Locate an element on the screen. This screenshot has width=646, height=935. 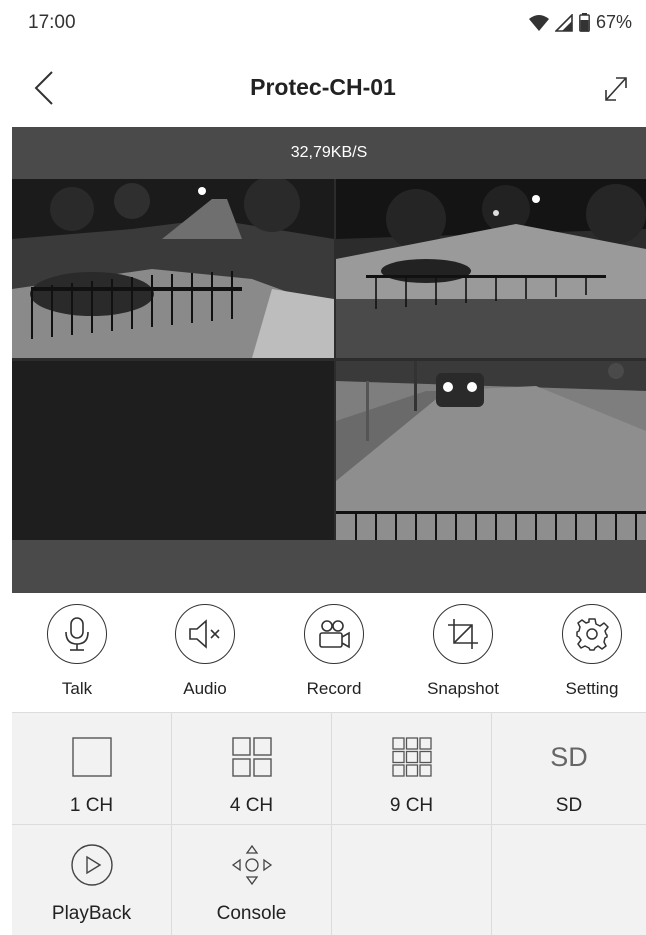
talk-label: Talk is located at coordinates (77, 688).